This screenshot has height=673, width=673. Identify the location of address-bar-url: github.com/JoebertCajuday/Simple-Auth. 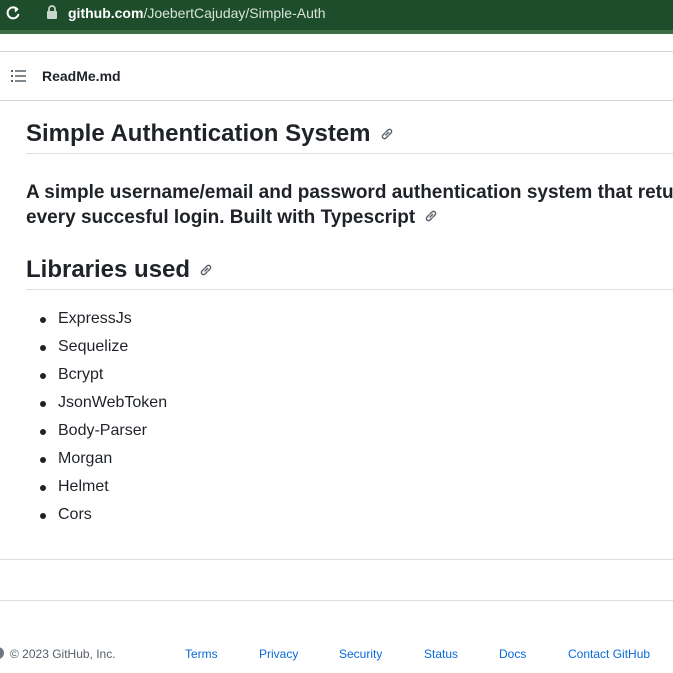
(197, 13).